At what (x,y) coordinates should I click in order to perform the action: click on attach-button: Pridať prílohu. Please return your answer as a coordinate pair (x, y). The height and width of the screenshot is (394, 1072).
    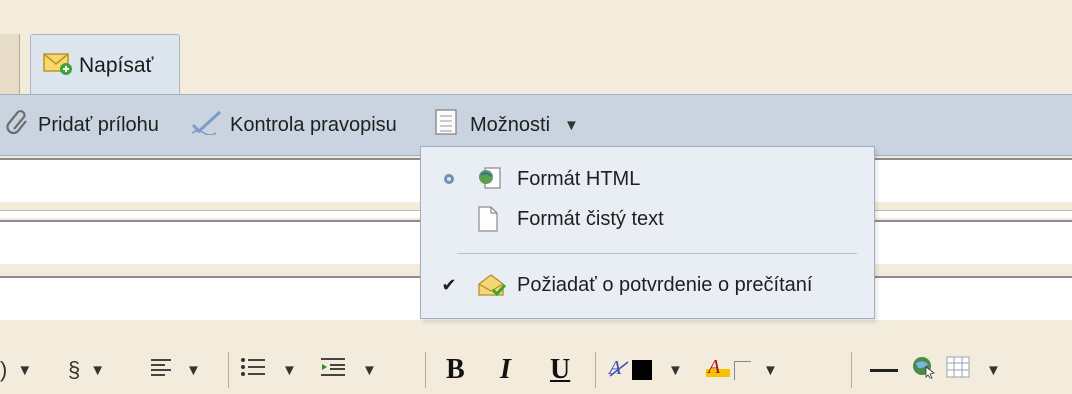
    Looking at the image, I should click on (82, 125).